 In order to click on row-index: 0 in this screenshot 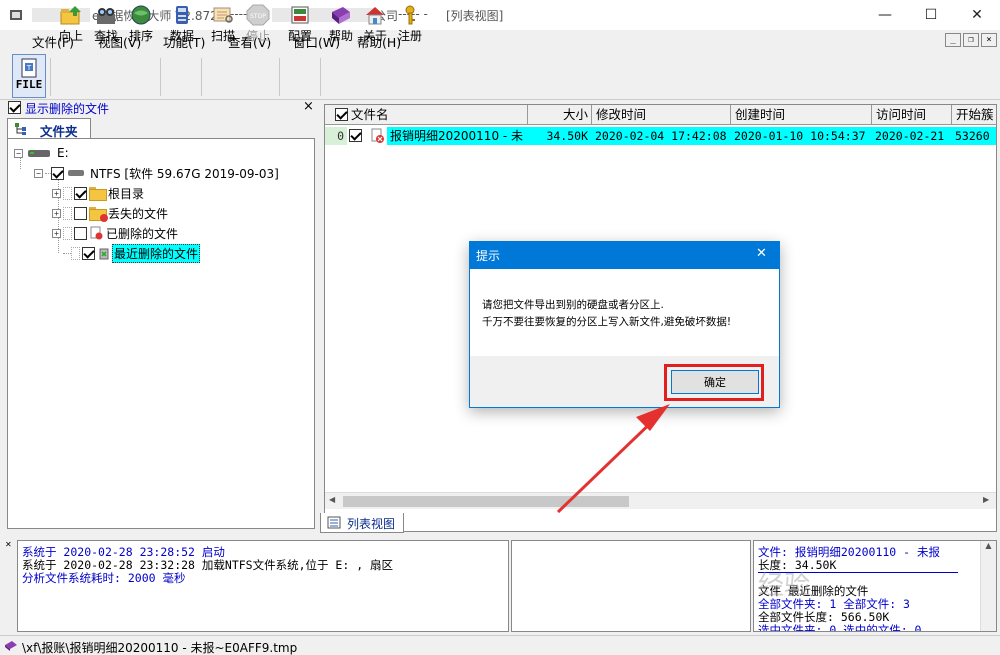, I will do `click(336, 136)`.